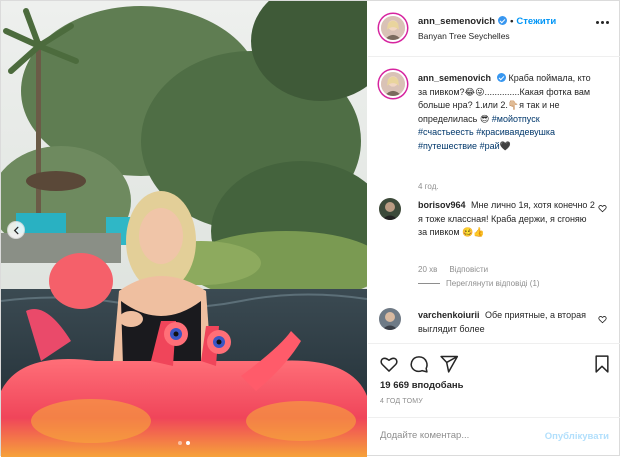  What do you see at coordinates (455, 435) in the screenshot?
I see `comment-input` at bounding box center [455, 435].